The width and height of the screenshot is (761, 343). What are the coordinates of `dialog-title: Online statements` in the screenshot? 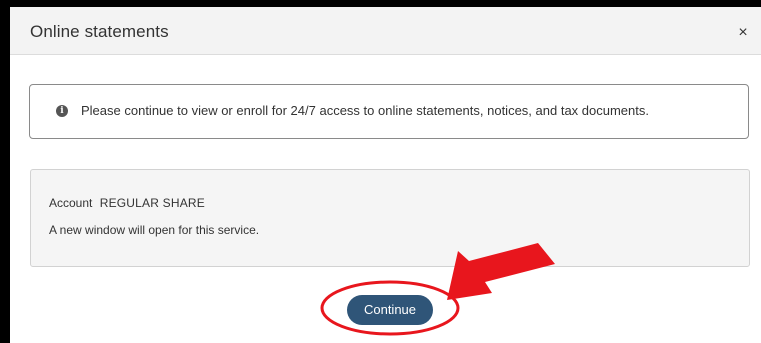 It's located at (99, 31).